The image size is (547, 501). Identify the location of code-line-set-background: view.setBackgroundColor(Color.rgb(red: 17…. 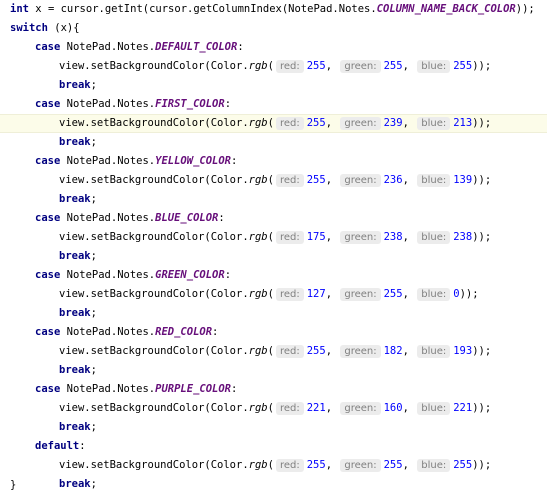
(273, 237).